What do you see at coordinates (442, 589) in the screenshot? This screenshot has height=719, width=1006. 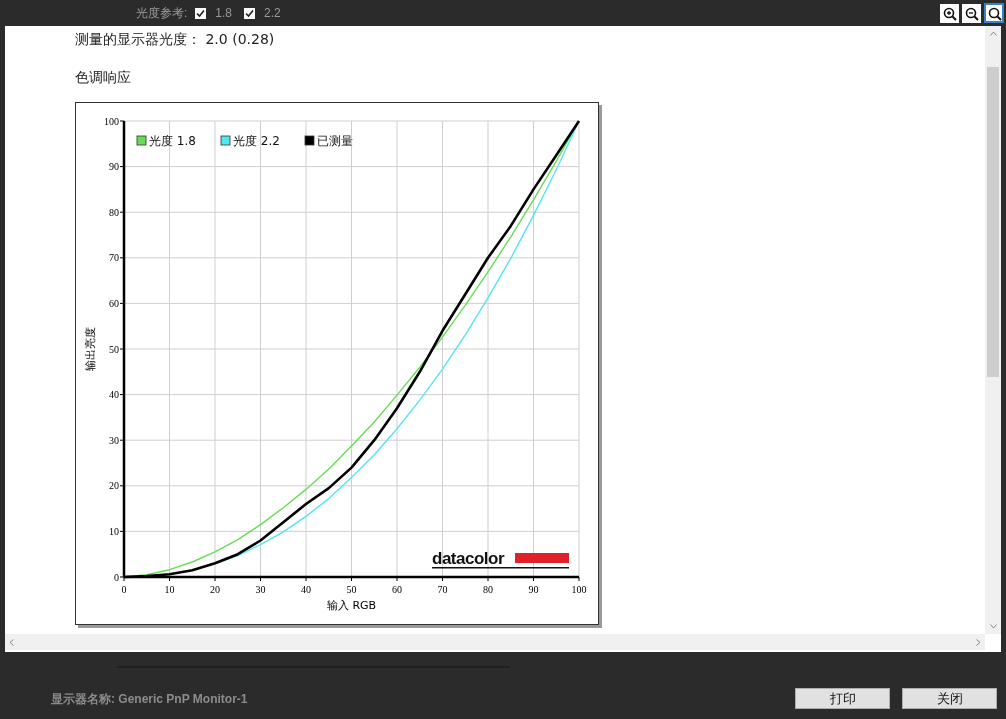 I see `x-tick-label: 70` at bounding box center [442, 589].